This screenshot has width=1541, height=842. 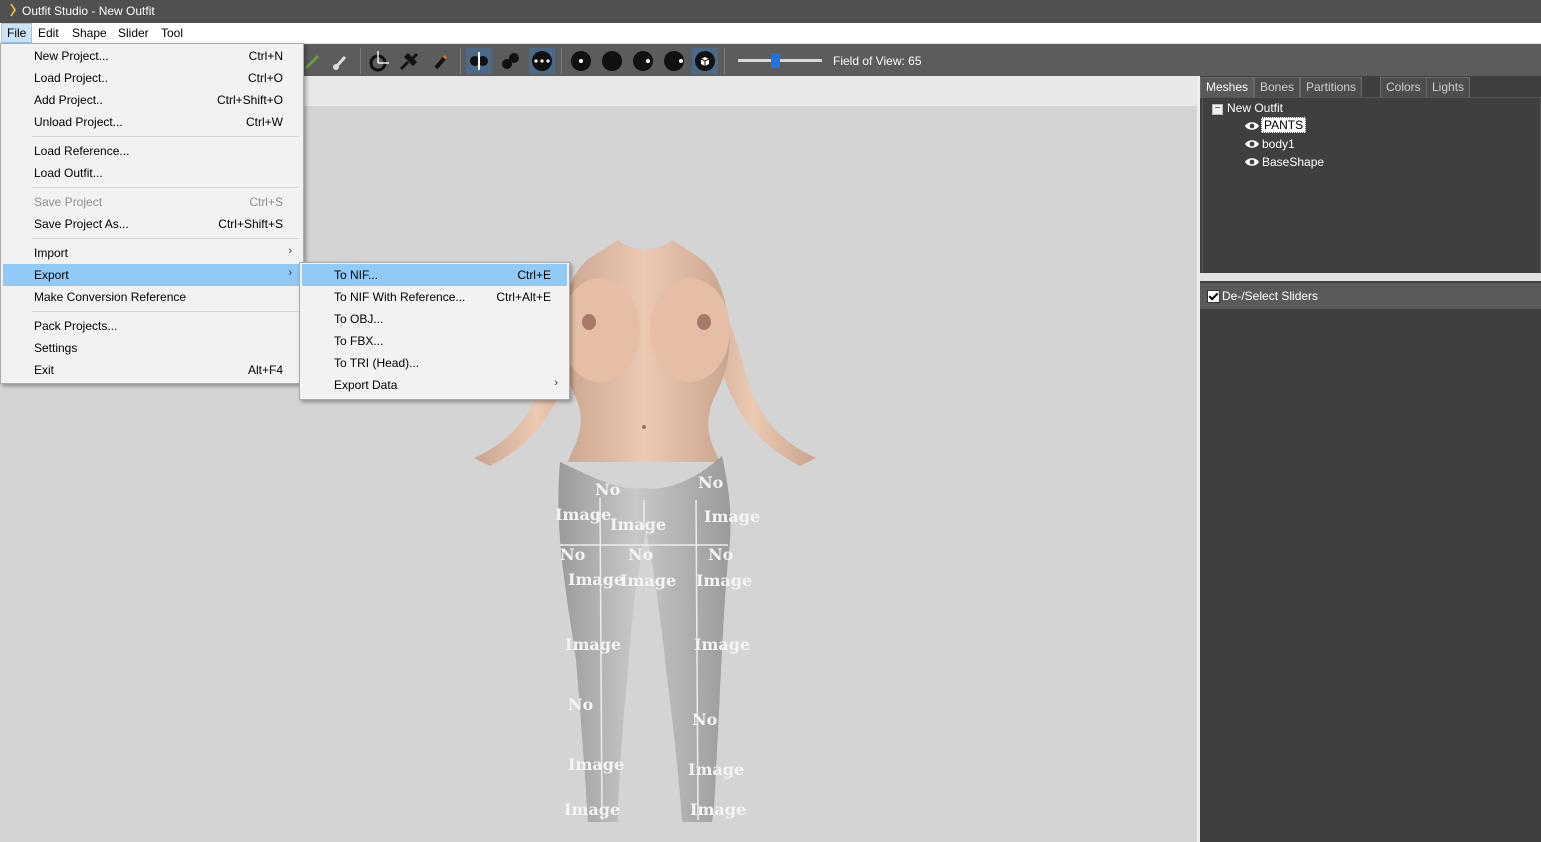 What do you see at coordinates (1213, 296) in the screenshot?
I see `select-sliders-checkbox` at bounding box center [1213, 296].